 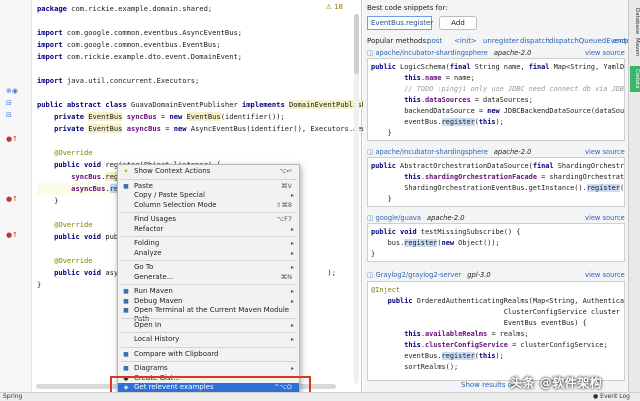 What do you see at coordinates (208, 291) in the screenshot?
I see `menu-run-maven: ■ Run Maven ▸` at bounding box center [208, 291].